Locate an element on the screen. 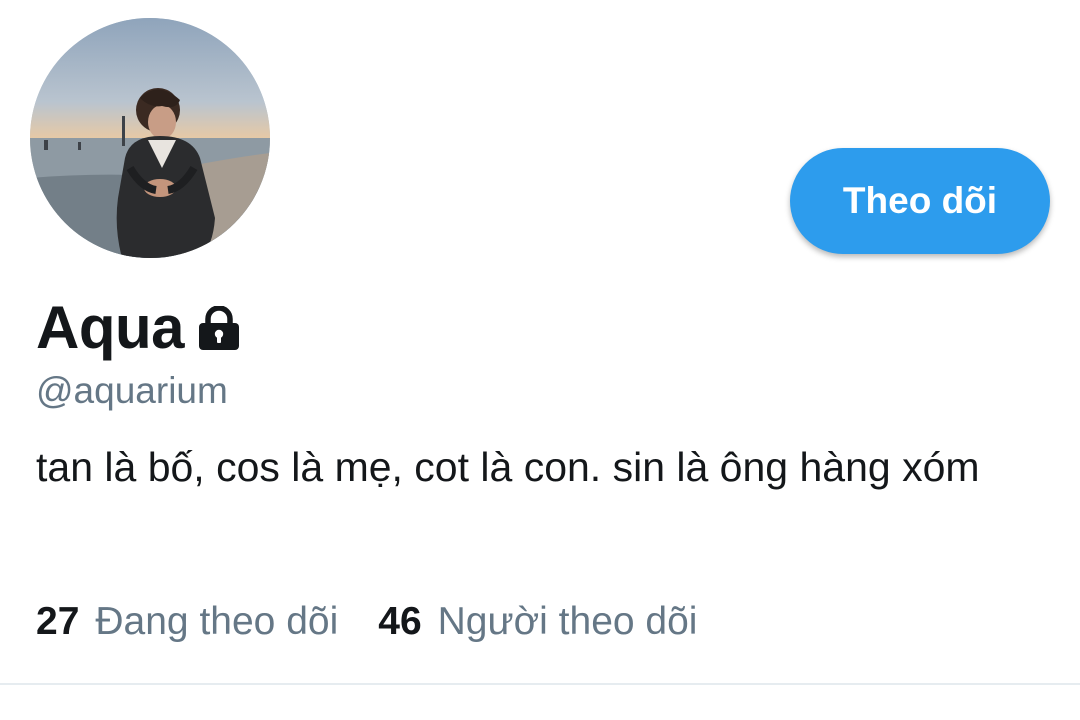  avatar is located at coordinates (150, 138).